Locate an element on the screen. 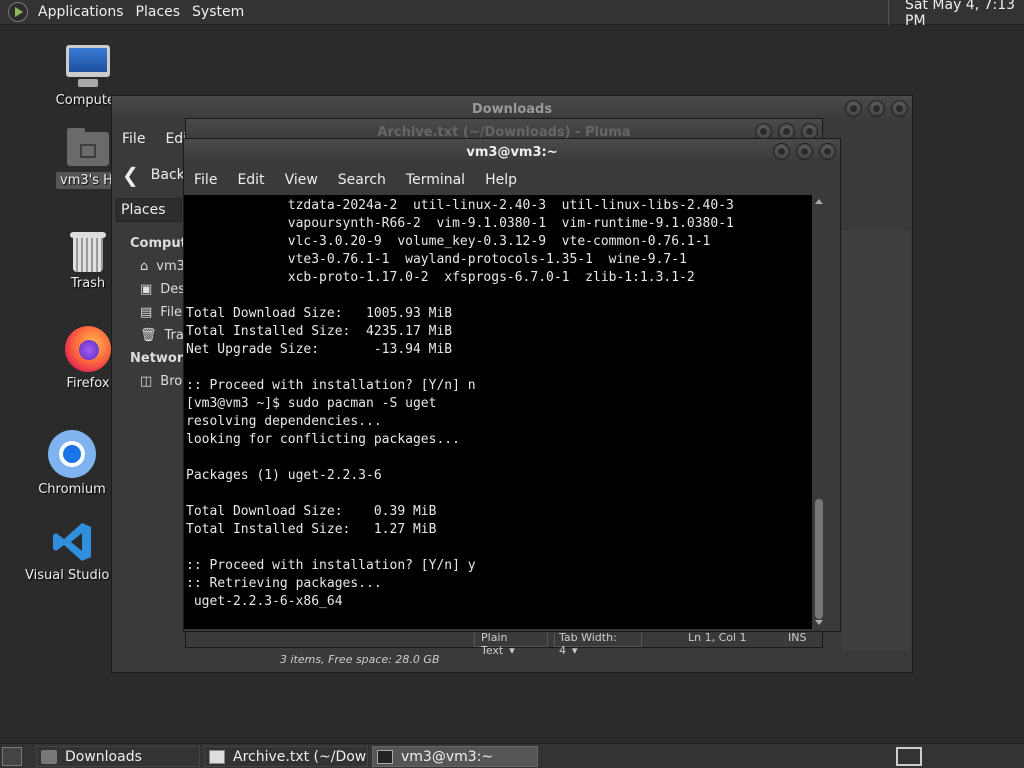 The width and height of the screenshot is (1024, 768). scrollbar-thumb is located at coordinates (819, 559).